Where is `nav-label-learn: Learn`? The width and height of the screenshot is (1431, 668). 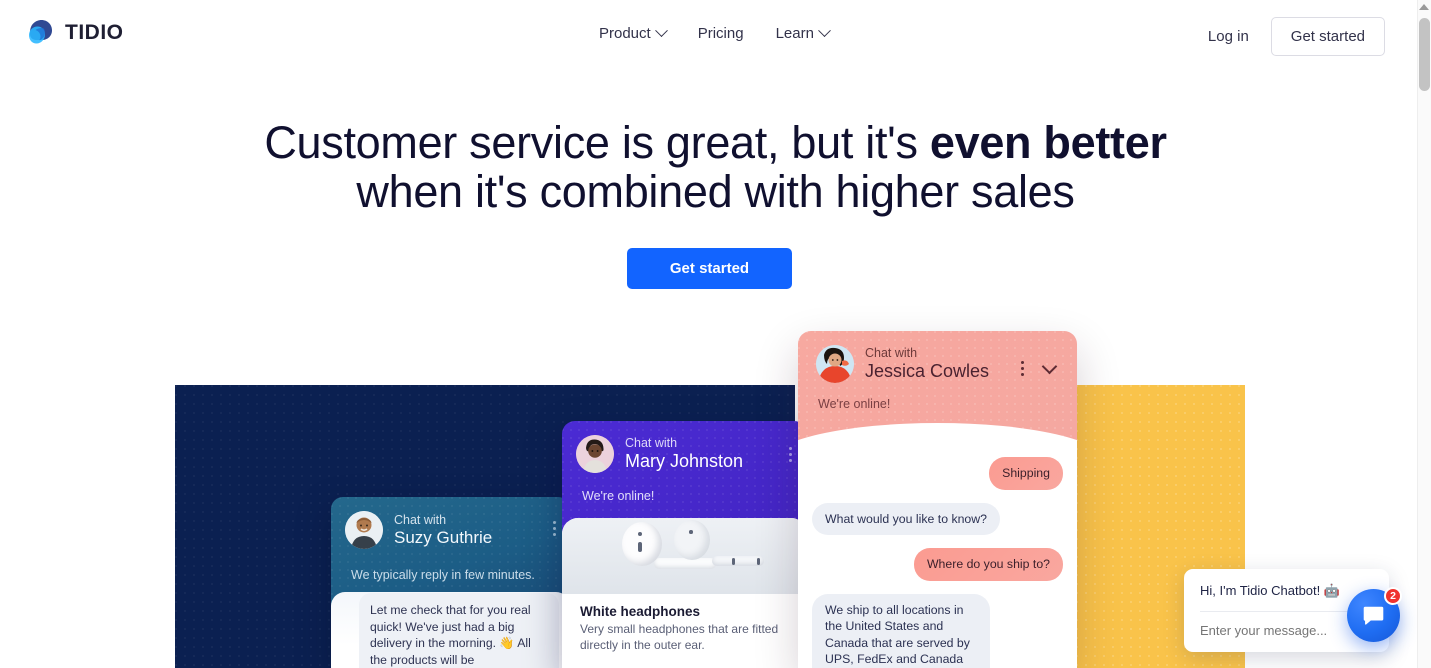
nav-label-learn: Learn is located at coordinates (794, 33).